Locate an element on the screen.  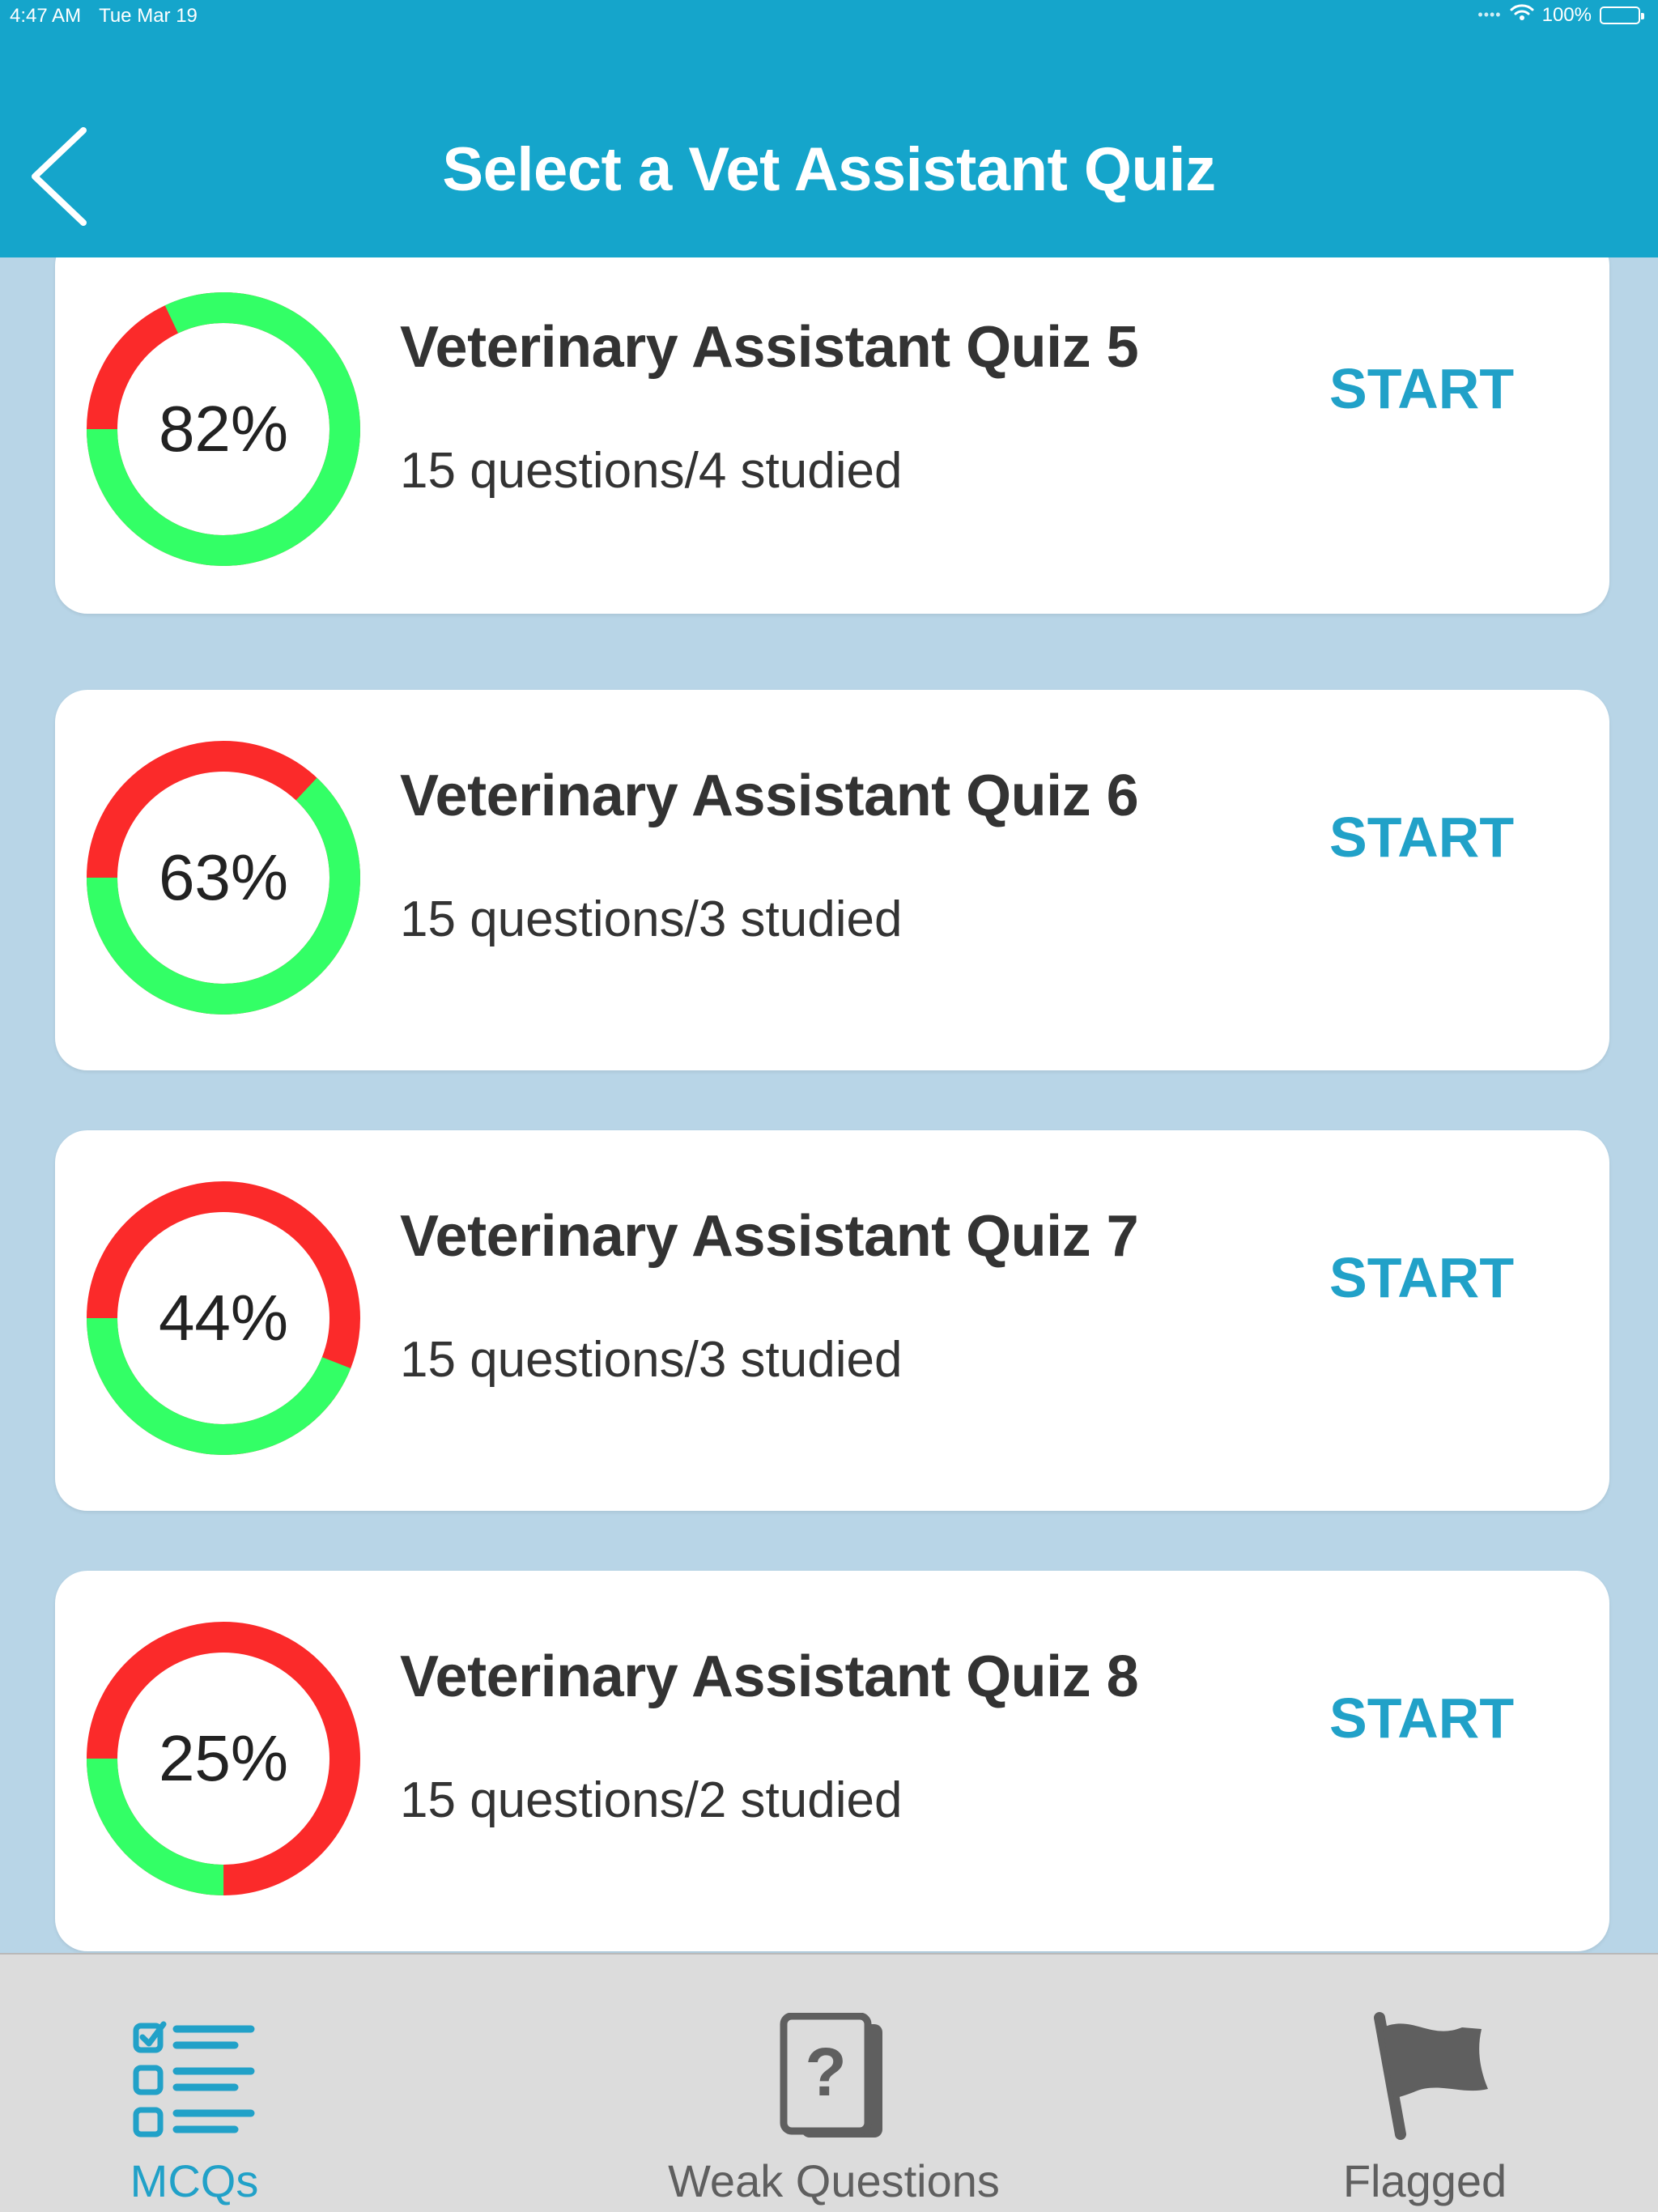
quiz-title: Veterinary Assistant Quiz 5 is located at coordinates (769, 347).